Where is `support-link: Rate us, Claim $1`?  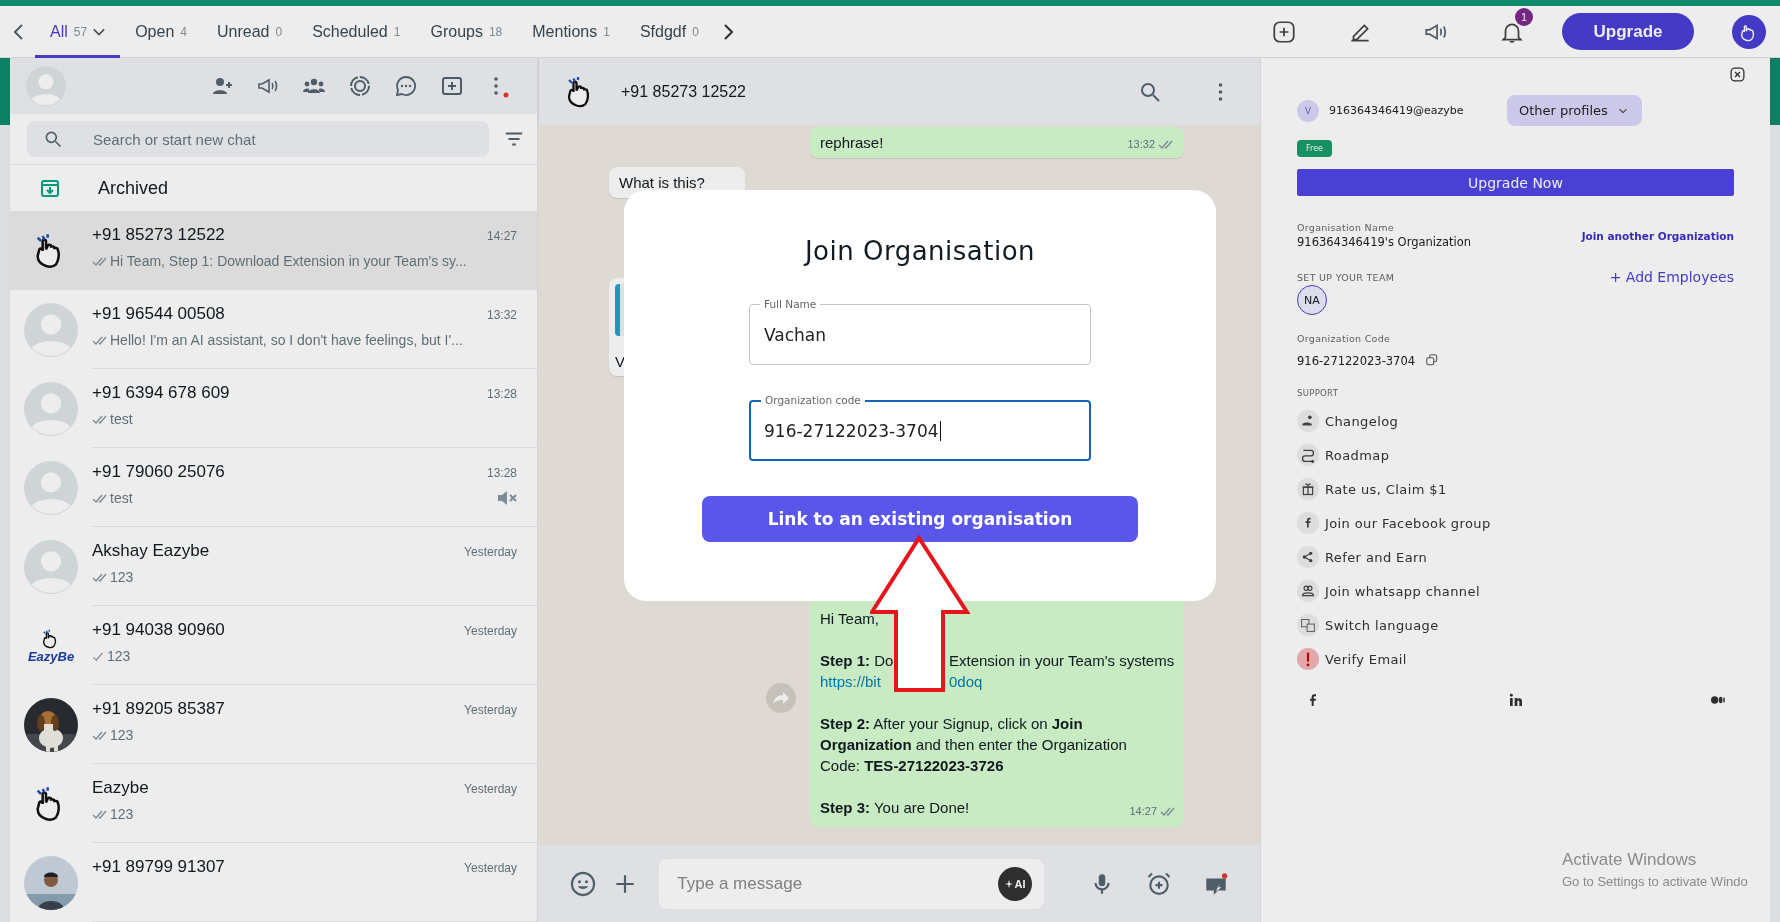
support-link: Rate us, Claim $1 is located at coordinates (1515, 489).